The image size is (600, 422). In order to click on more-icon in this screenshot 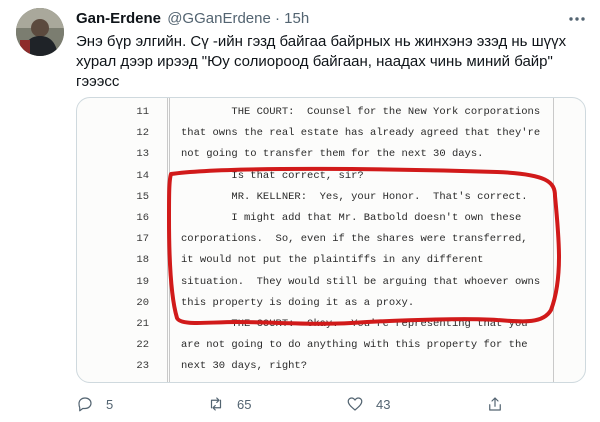, I will do `click(577, 19)`.